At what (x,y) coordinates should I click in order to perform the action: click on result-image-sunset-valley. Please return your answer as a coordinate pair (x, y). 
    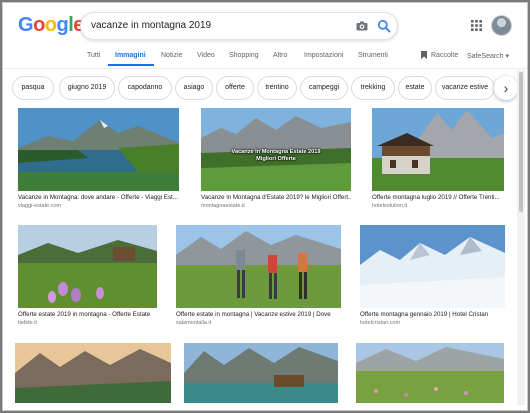
    Looking at the image, I should click on (93, 373).